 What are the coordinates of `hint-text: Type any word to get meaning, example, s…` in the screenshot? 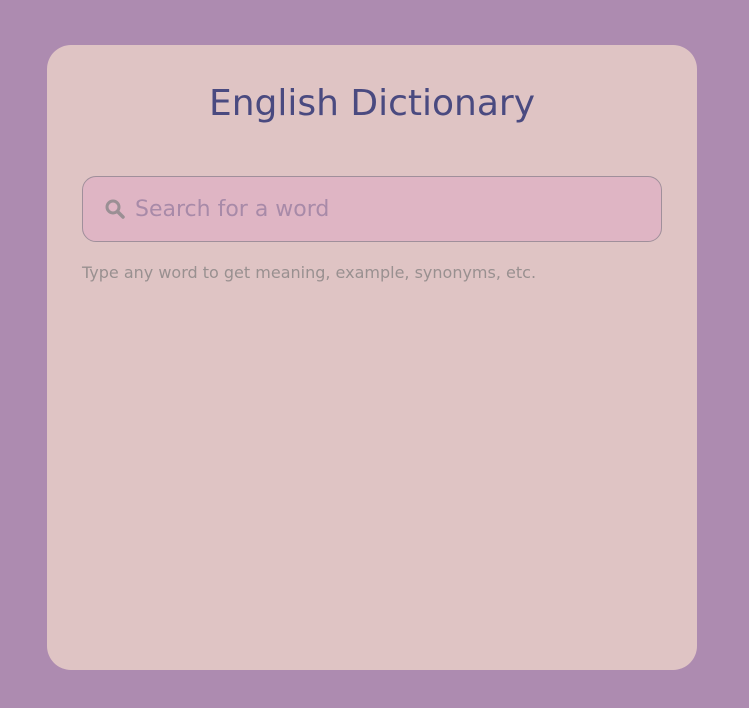 It's located at (309, 272).